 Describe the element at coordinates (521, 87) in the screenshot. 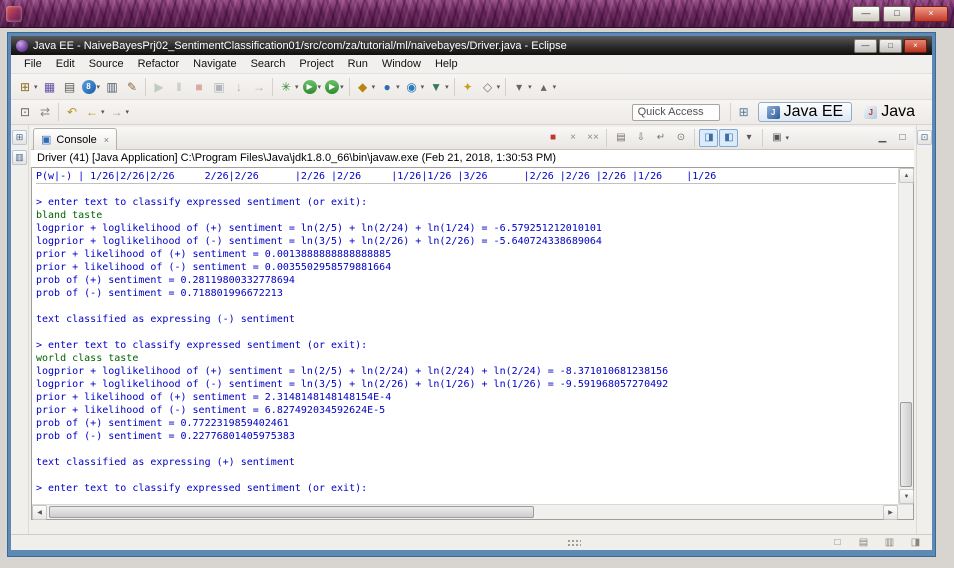

I see `next-annotation-button: ▾ ▾` at that location.